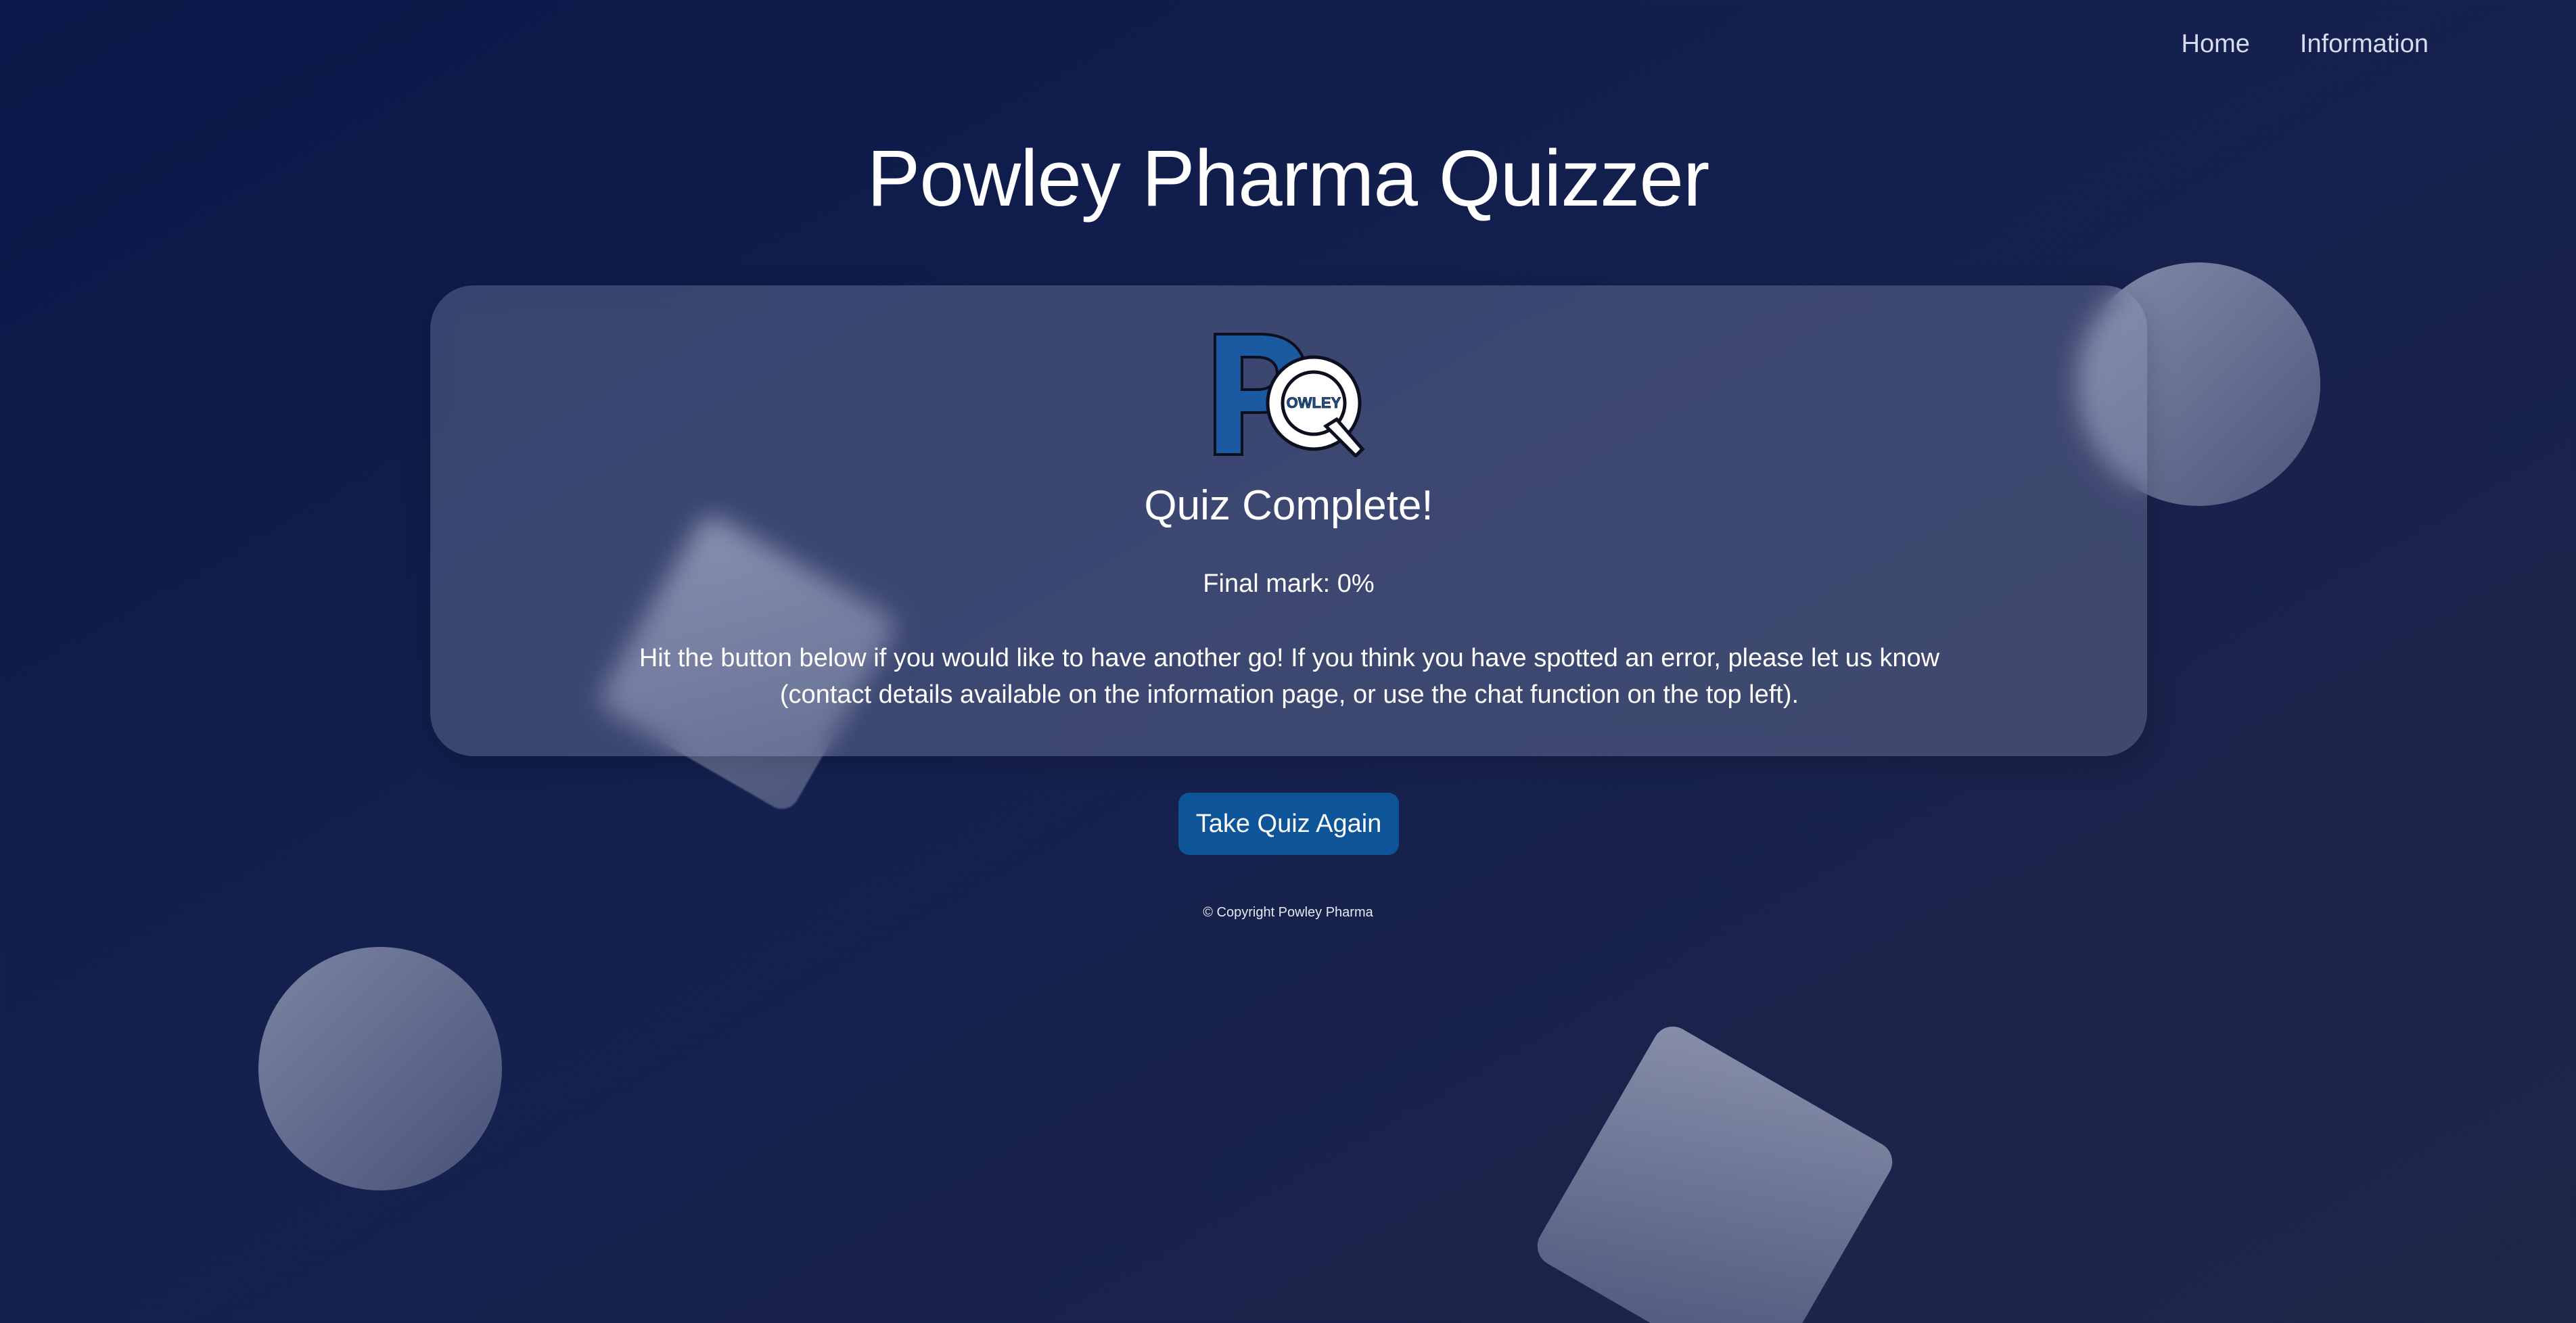 This screenshot has width=2576, height=1323. Describe the element at coordinates (1314, 402) in the screenshot. I see `logo-text: OWLEY` at that location.